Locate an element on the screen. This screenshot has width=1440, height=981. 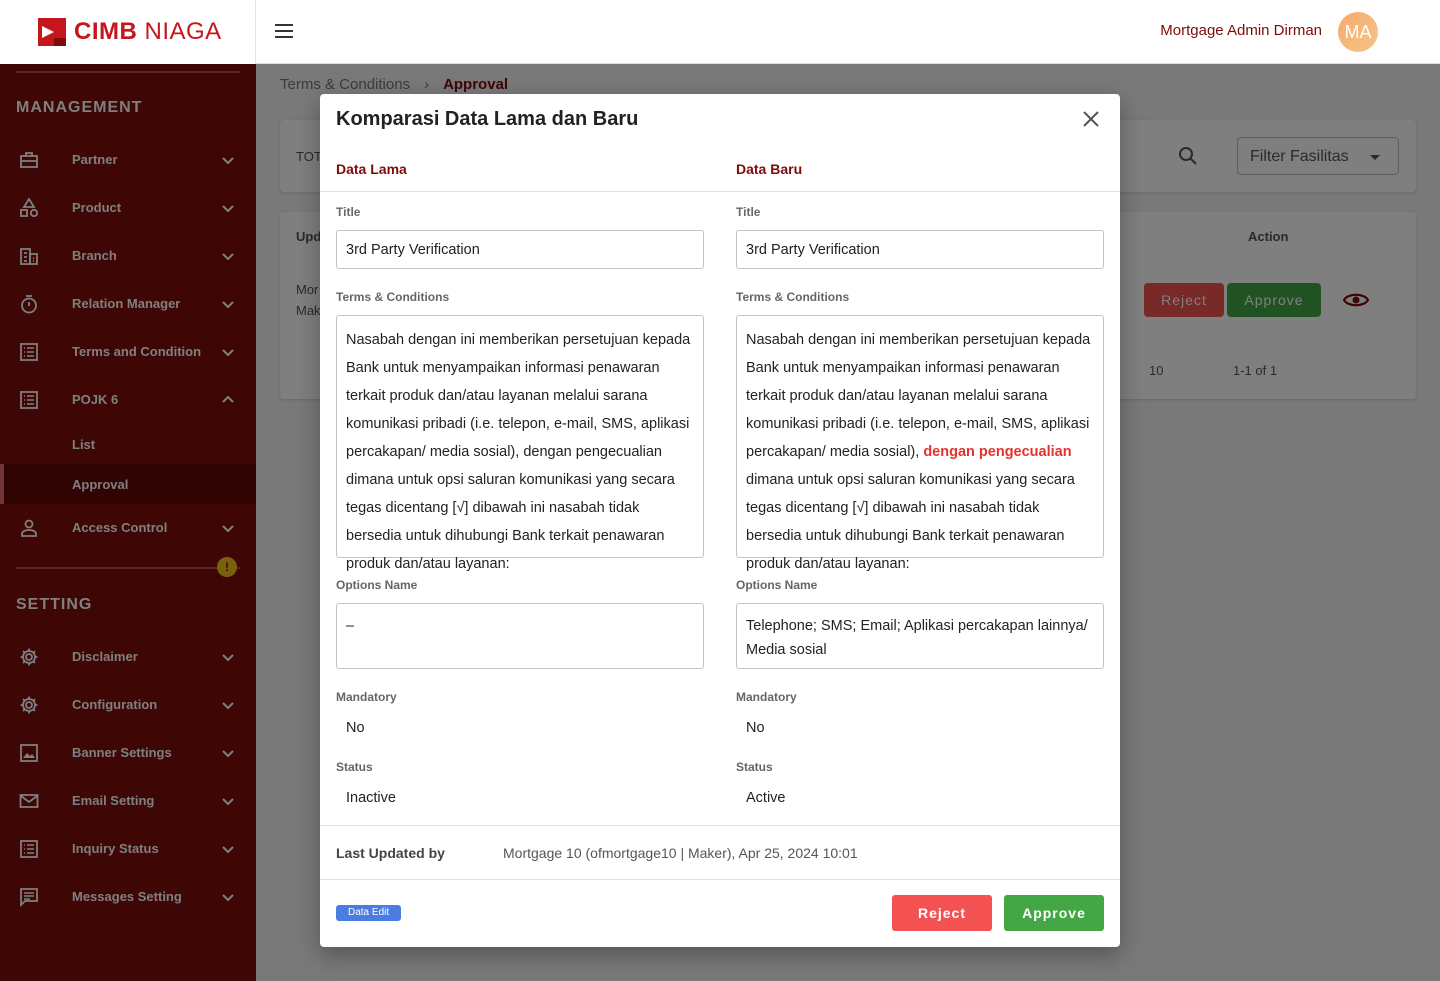
data-edit-badge: Data Edit is located at coordinates (369, 913).